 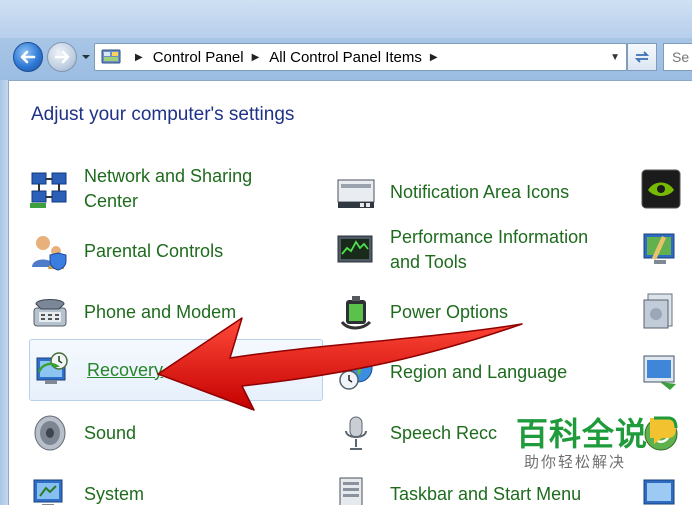 I want to click on item-system: System, so click(x=87, y=489).